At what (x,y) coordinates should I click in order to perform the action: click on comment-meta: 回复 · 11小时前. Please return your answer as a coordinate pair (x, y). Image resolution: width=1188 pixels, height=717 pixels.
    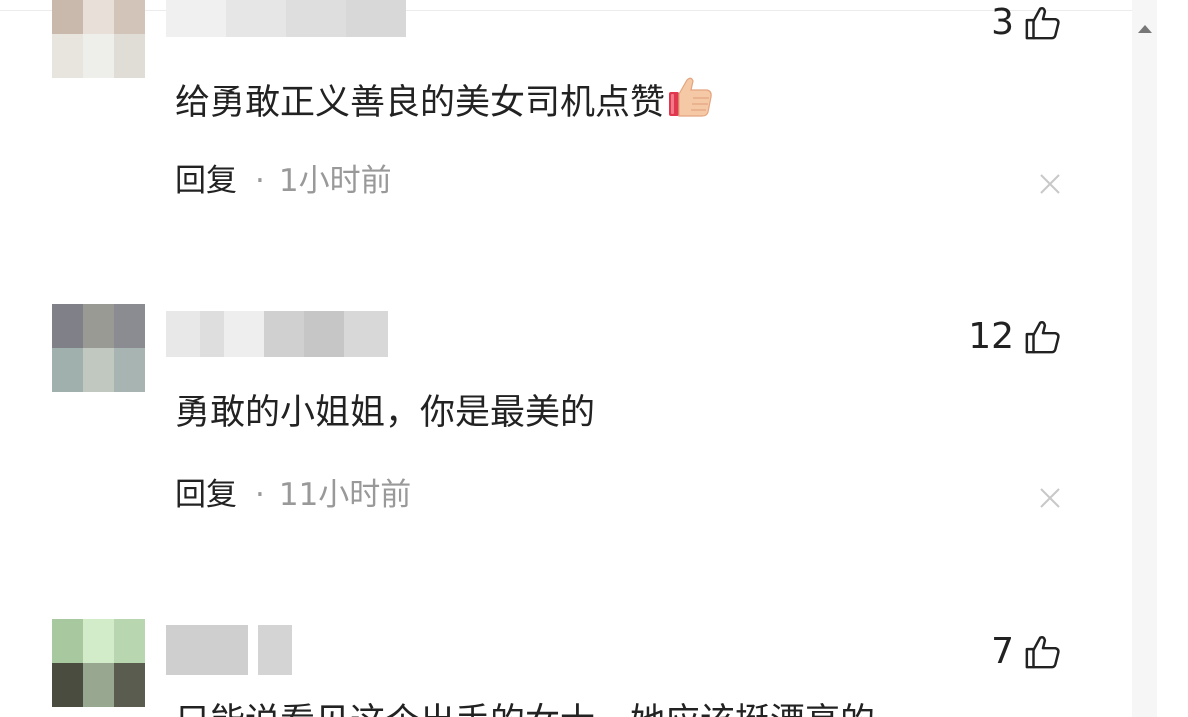
    Looking at the image, I should click on (293, 495).